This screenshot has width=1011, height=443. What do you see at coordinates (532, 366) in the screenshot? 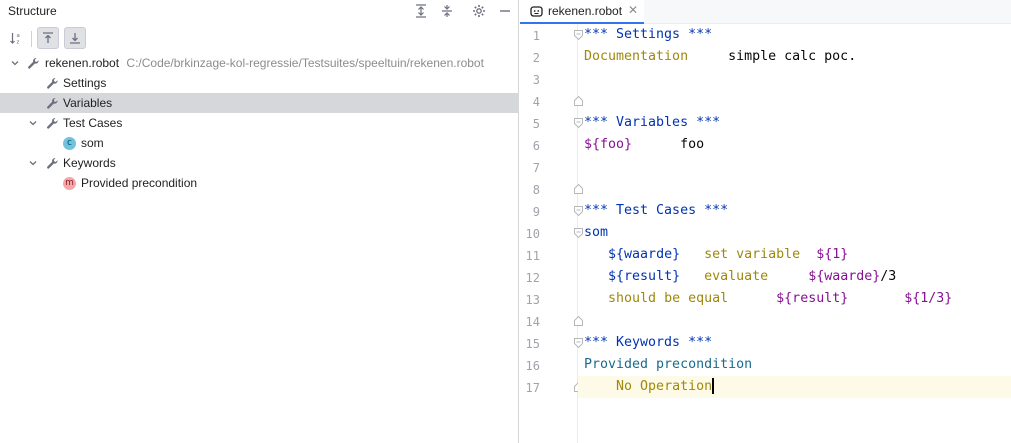
I see `line-number: 16` at bounding box center [532, 366].